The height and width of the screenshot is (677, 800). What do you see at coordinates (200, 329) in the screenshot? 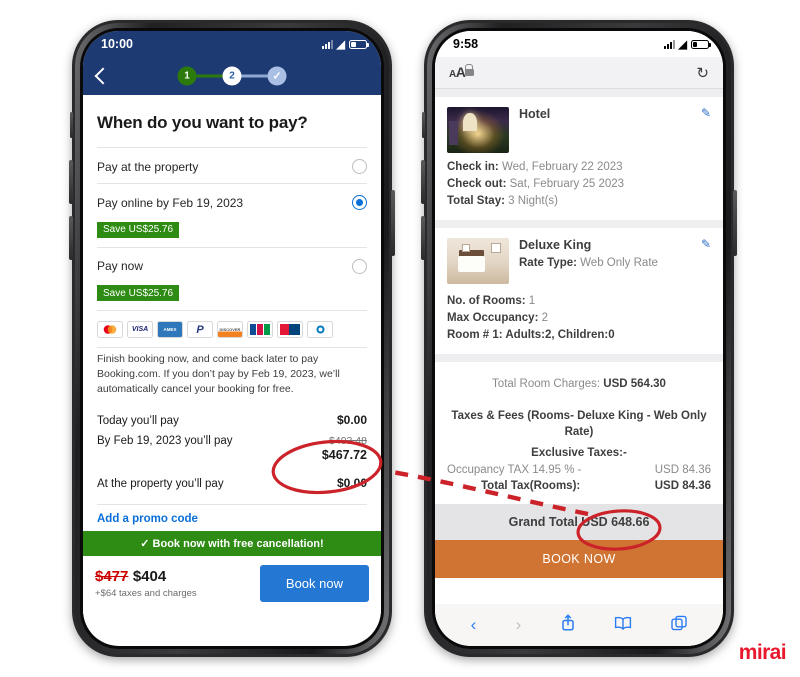
I see `paypal-icon: P` at bounding box center [200, 329].